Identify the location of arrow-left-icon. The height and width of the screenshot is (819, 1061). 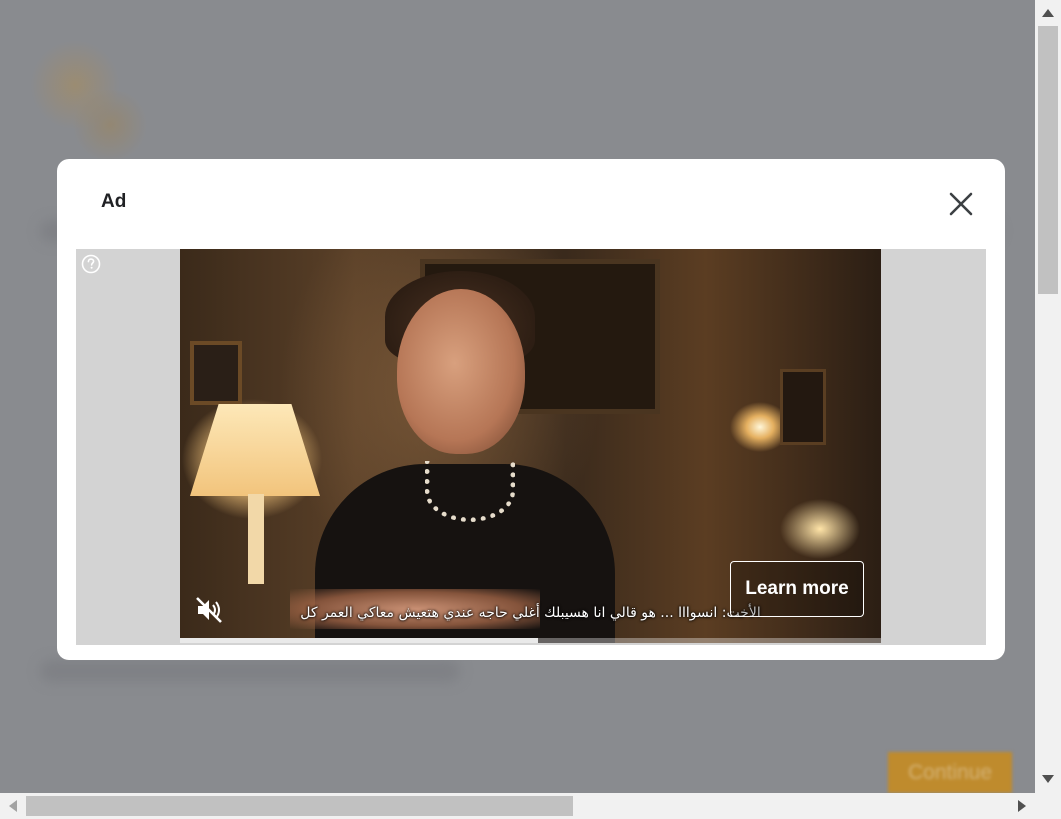
(13, 806).